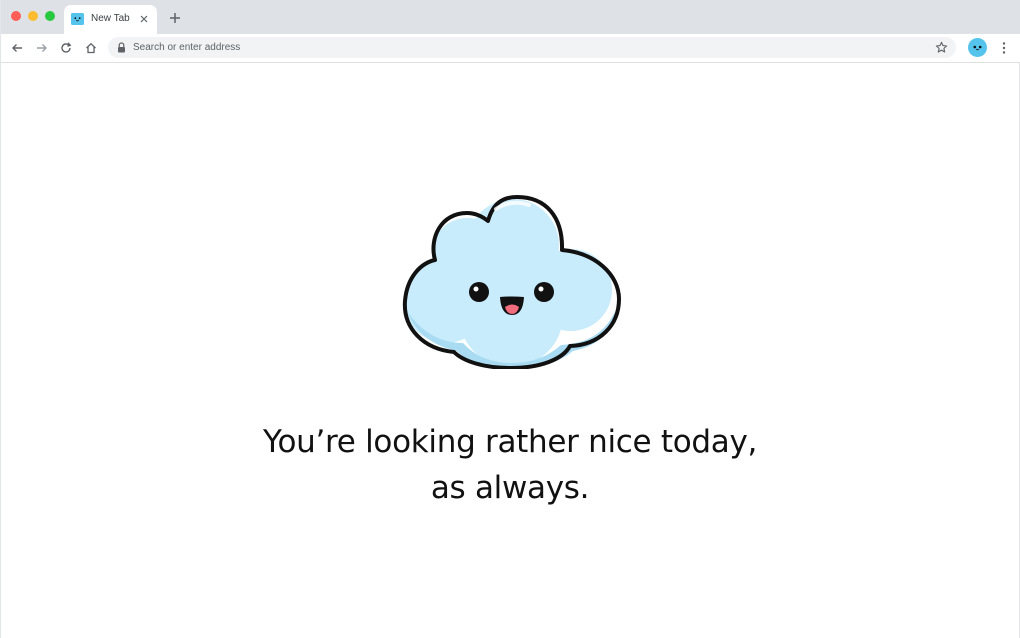 This screenshot has width=1020, height=638. I want to click on maximize-window-button, so click(50, 16).